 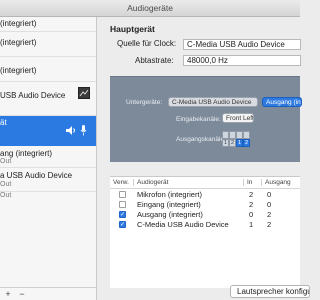 What do you see at coordinates (48, 200) in the screenshot?
I see `sidebar-device: Out` at bounding box center [48, 200].